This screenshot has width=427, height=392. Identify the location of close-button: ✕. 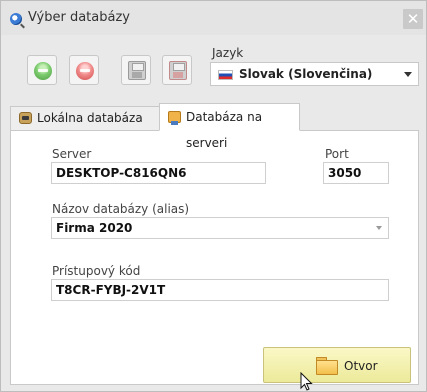
(413, 19).